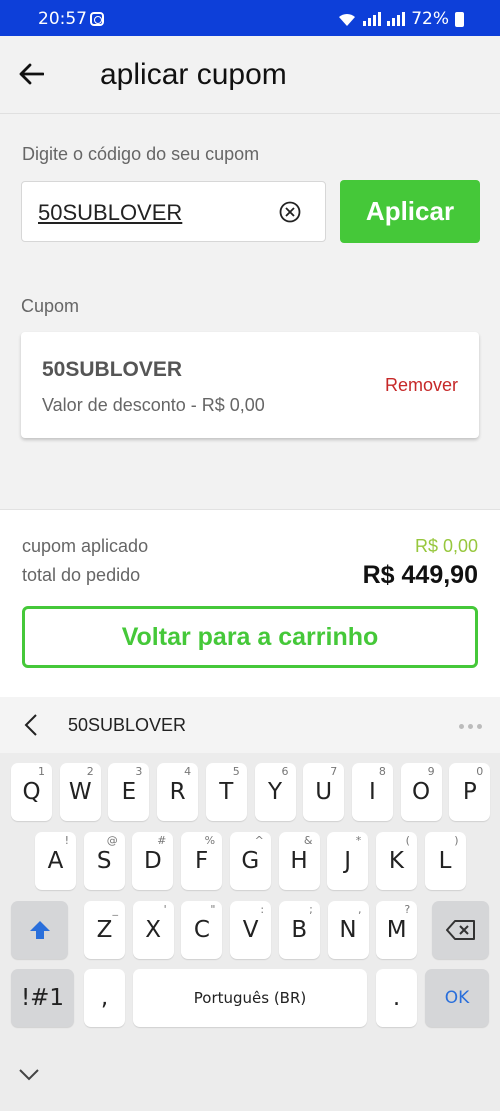  I want to click on clear-input-icon, so click(290, 212).